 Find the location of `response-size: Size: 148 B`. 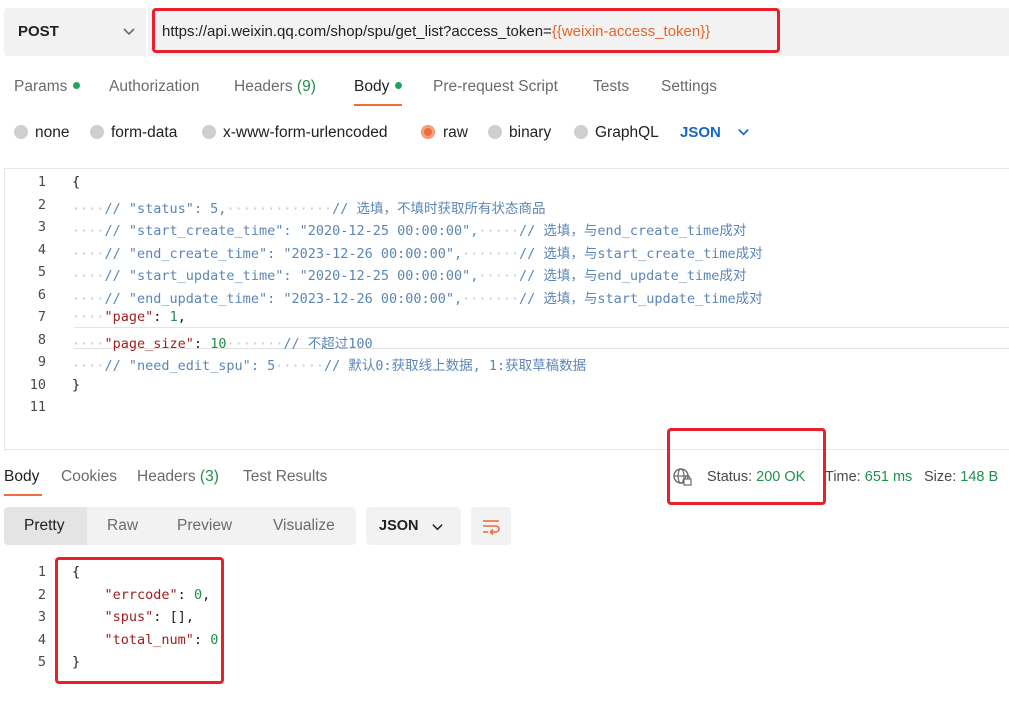

response-size: Size: 148 B is located at coordinates (961, 477).